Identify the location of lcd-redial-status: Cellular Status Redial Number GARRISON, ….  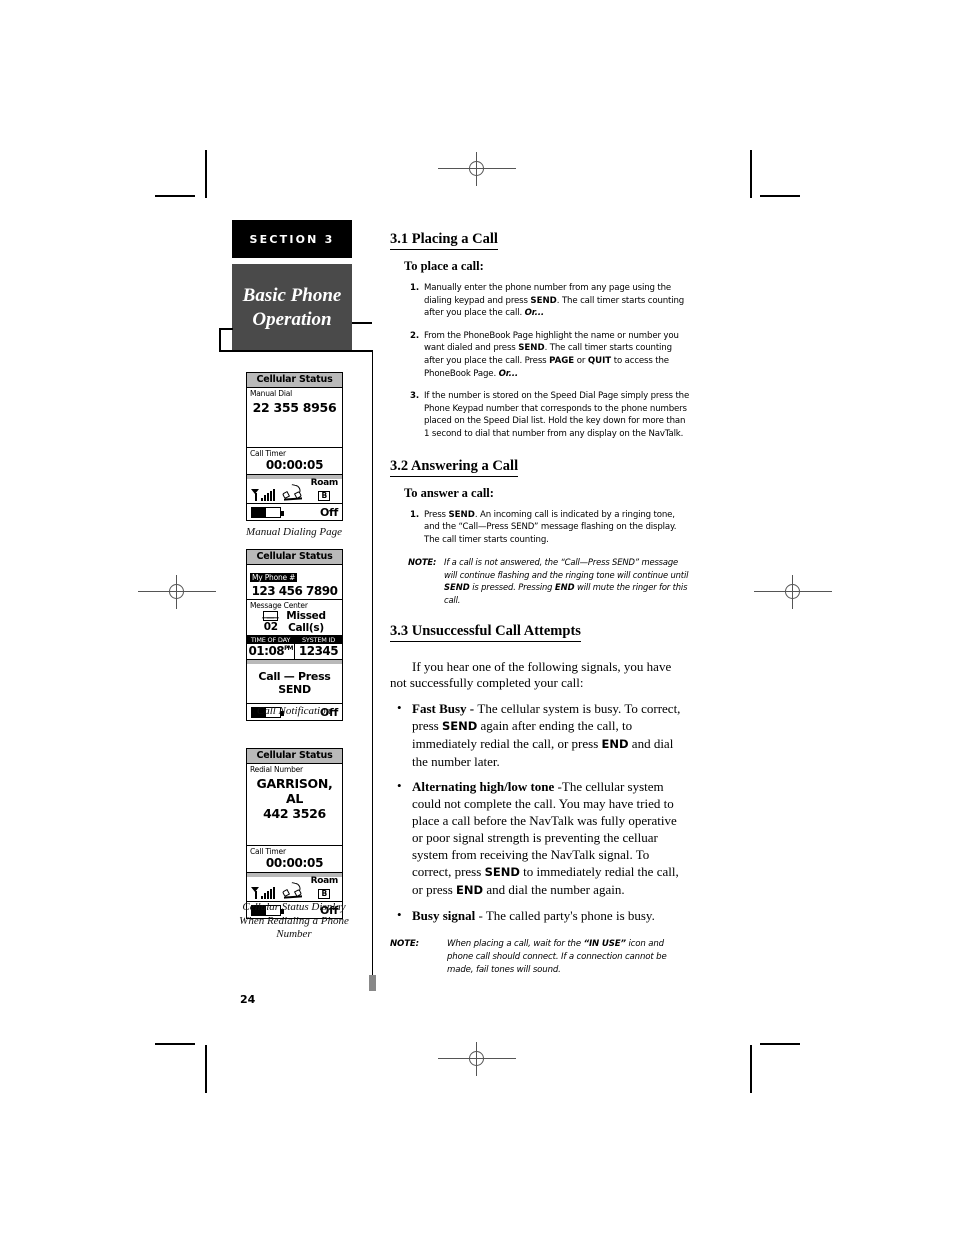
(294, 833).